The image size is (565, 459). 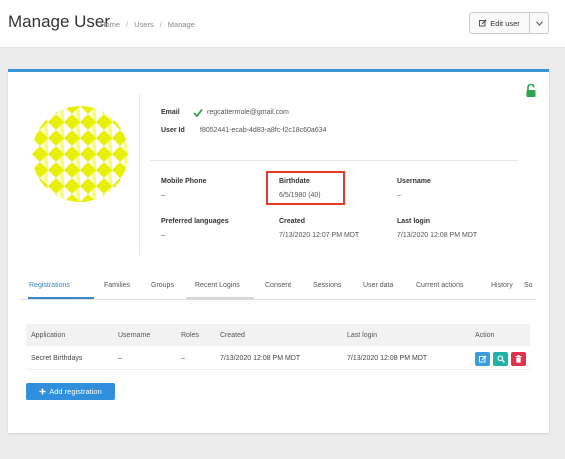 What do you see at coordinates (181, 24) in the screenshot?
I see `breadcrumb-manage: Manage` at bounding box center [181, 24].